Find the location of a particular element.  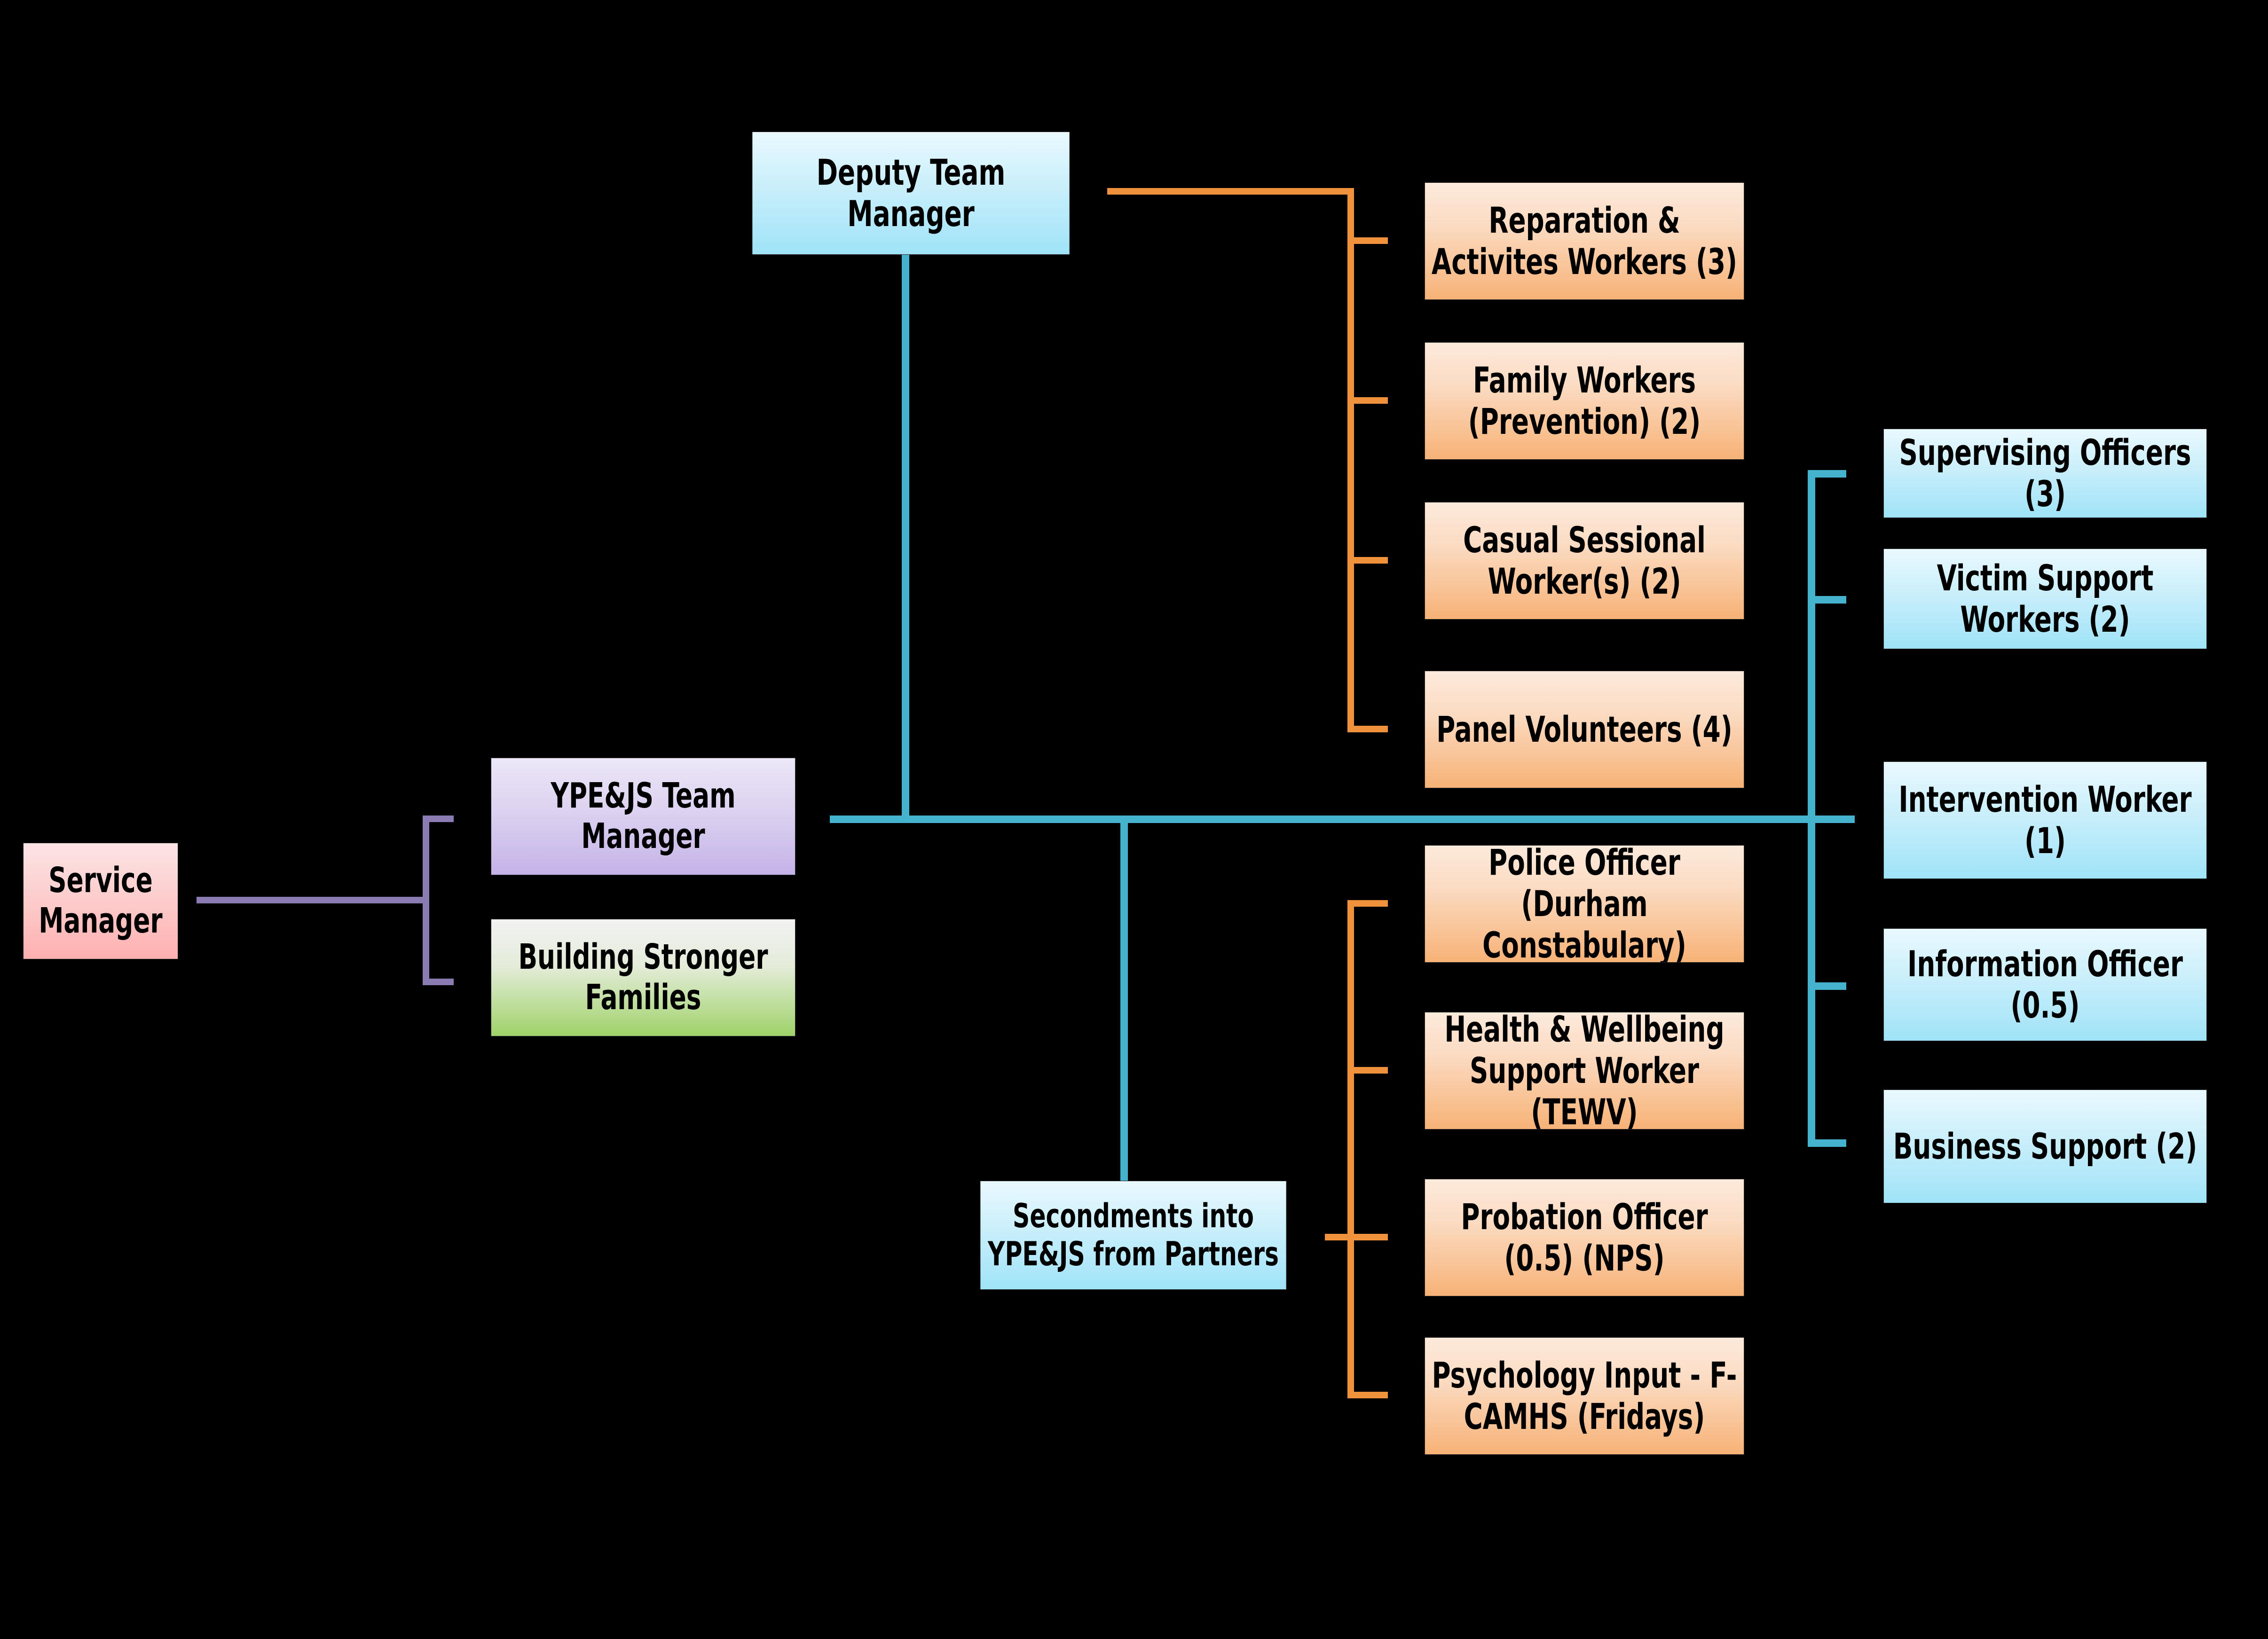

node-probation-officer: Probation Officer (0.5) (NPS) is located at coordinates (1585, 1238).